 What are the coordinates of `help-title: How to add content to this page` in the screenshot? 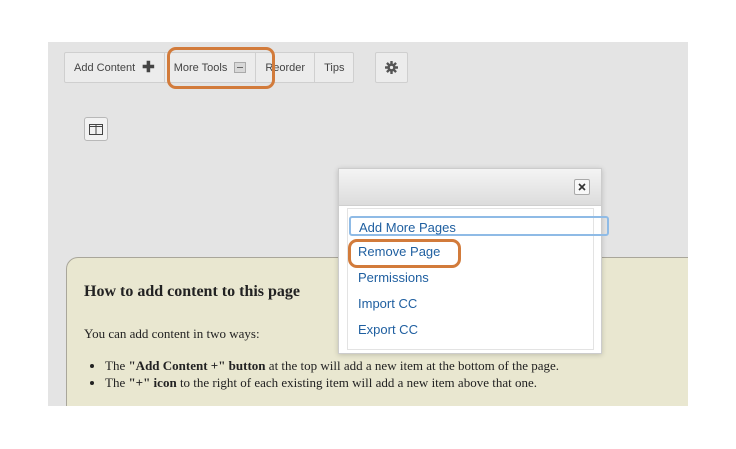 It's located at (192, 291).